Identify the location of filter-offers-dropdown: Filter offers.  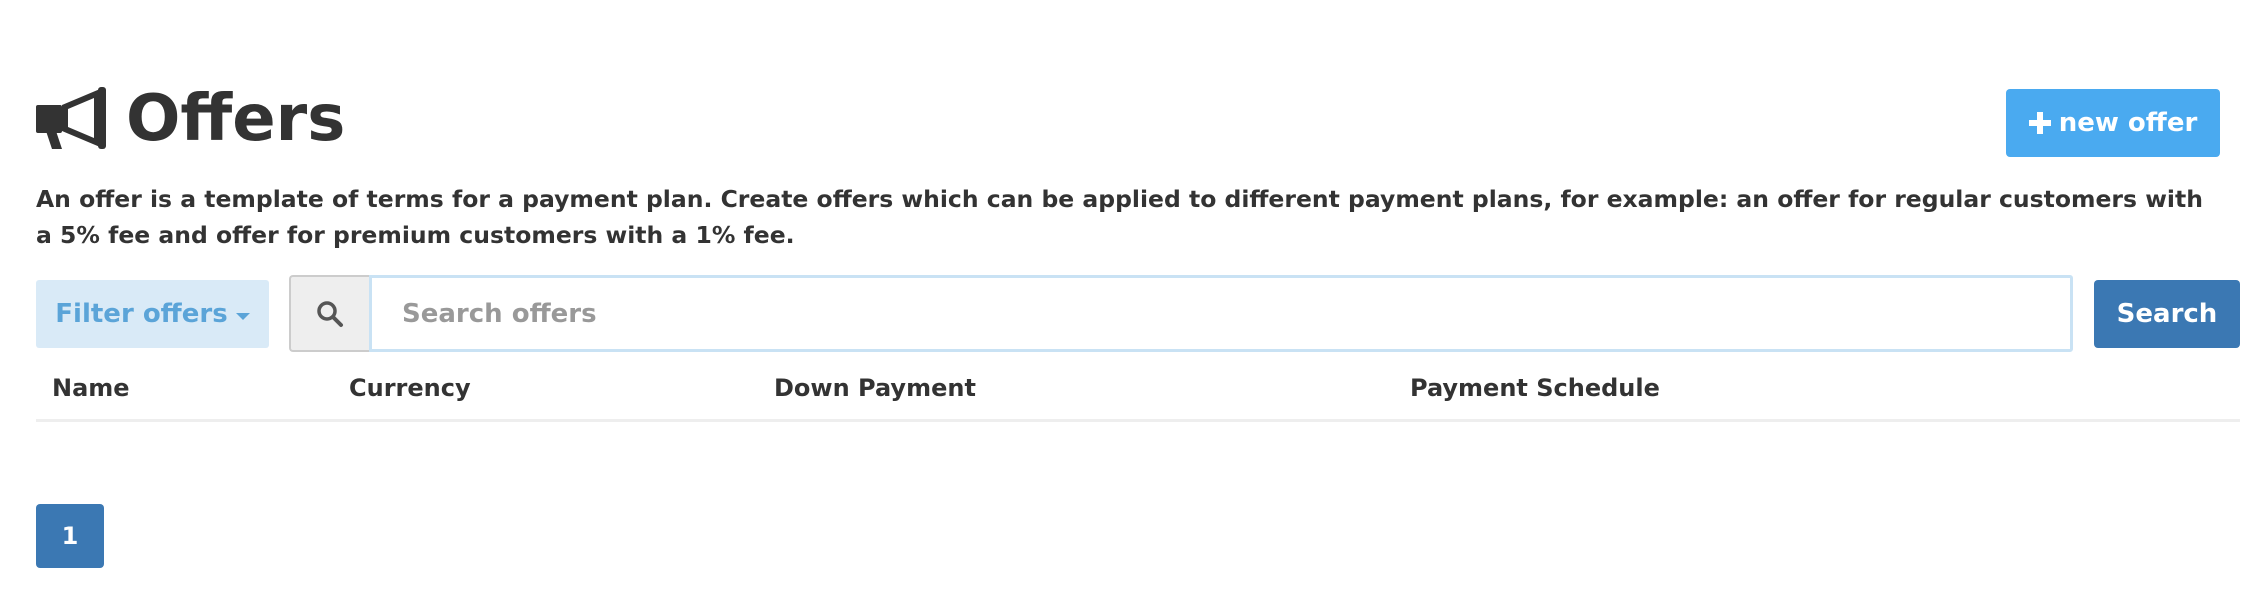
(152, 314).